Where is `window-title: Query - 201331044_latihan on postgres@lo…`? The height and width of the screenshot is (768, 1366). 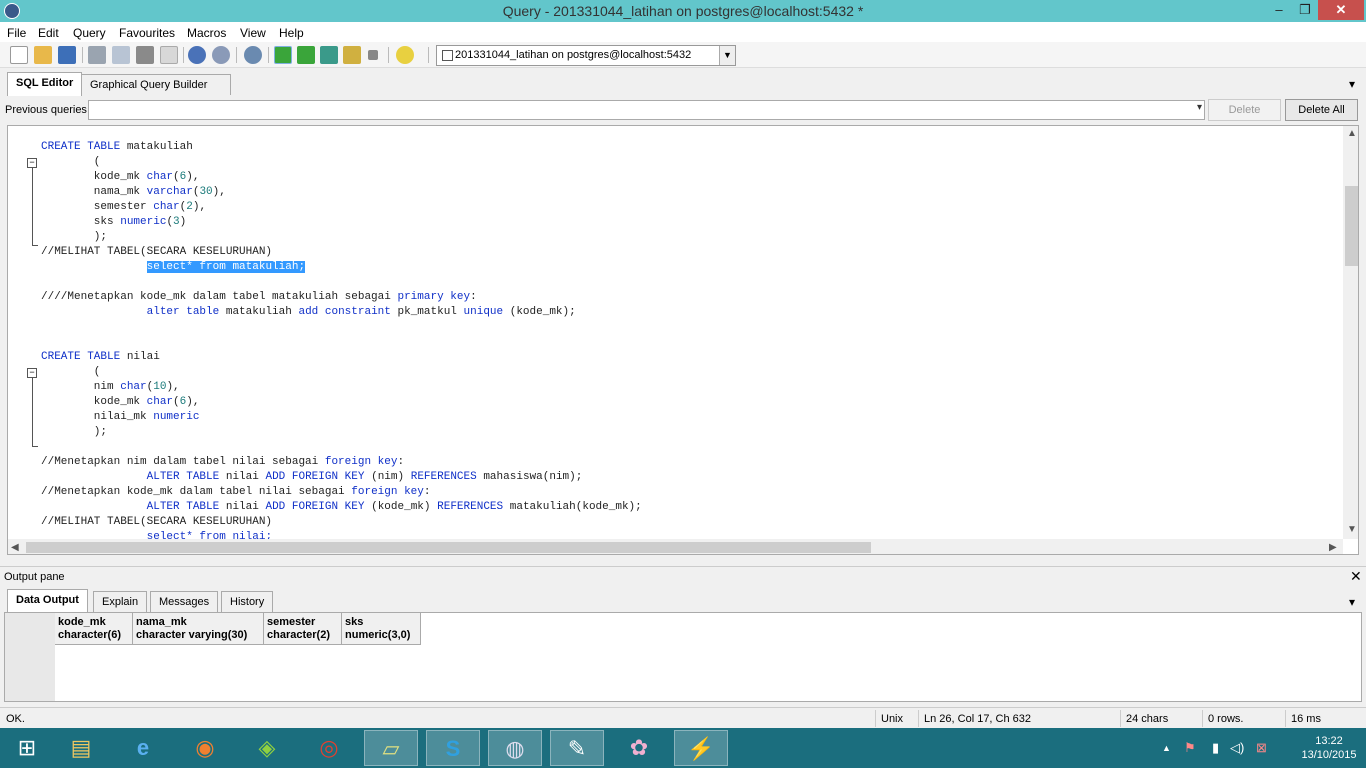 window-title: Query - 201331044_latihan on postgres@lo… is located at coordinates (683, 11).